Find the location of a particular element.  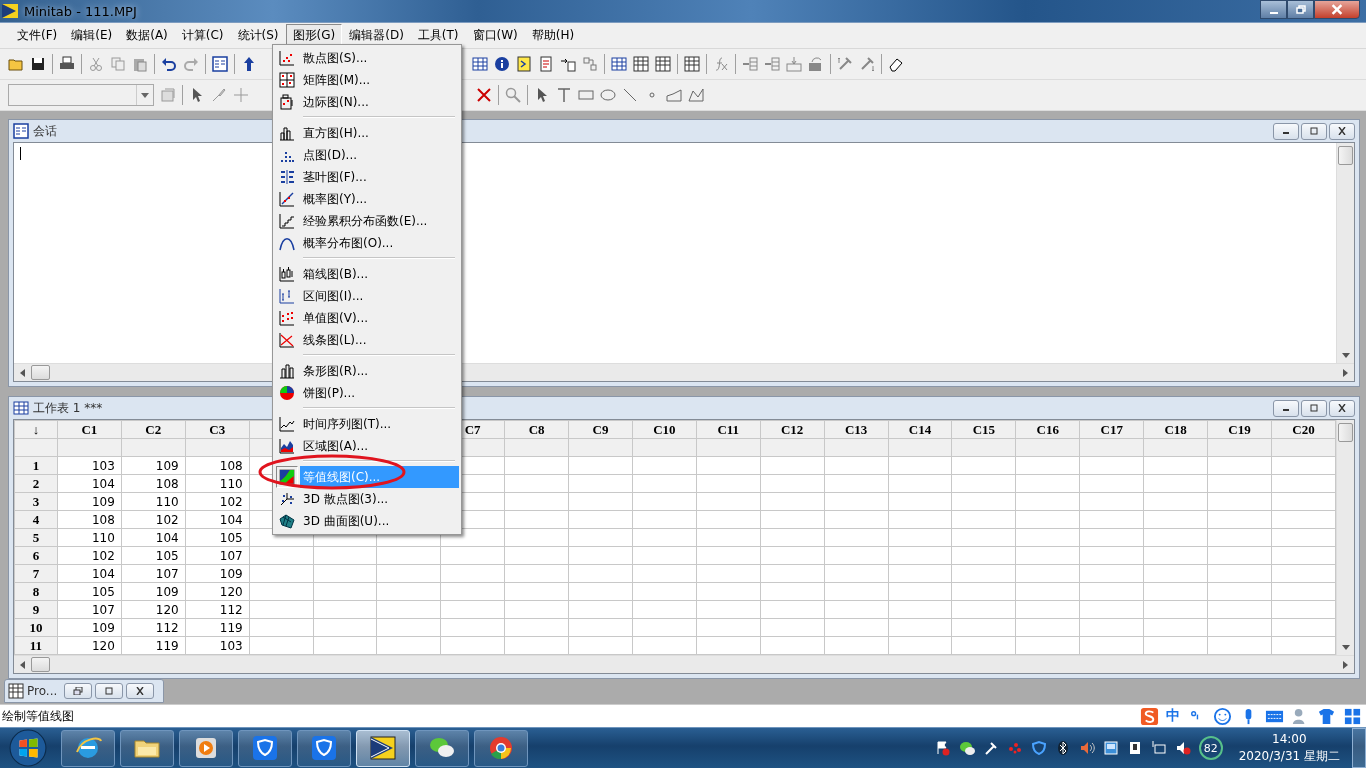

table-icon is located at coordinates (641, 64).